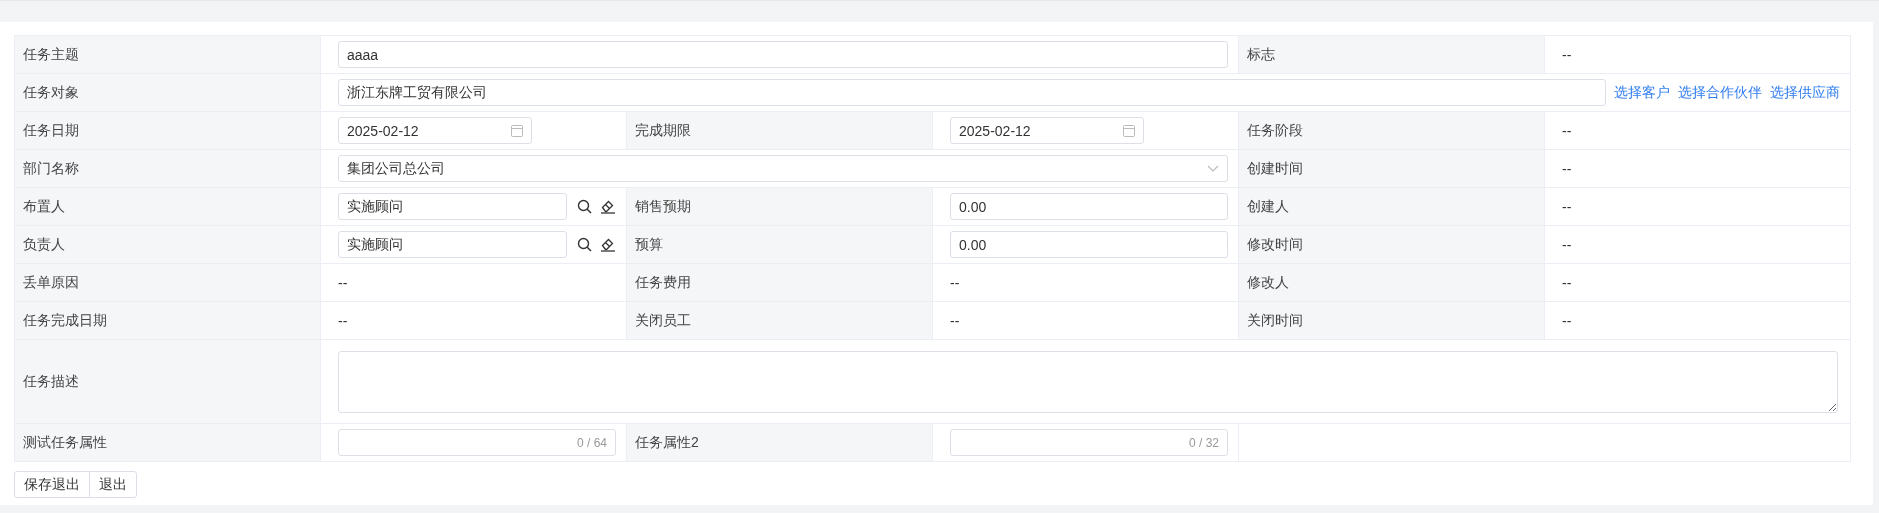  I want to click on field-label: 丢单原因, so click(168, 283).